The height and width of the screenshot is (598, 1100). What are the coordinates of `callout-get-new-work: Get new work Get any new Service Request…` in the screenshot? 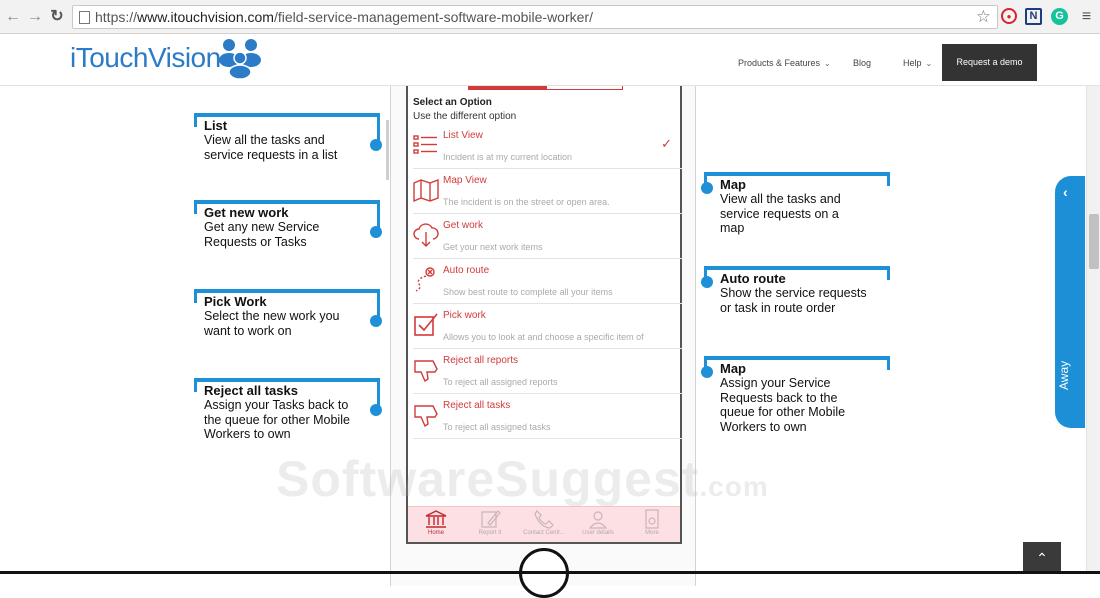 It's located at (288, 224).